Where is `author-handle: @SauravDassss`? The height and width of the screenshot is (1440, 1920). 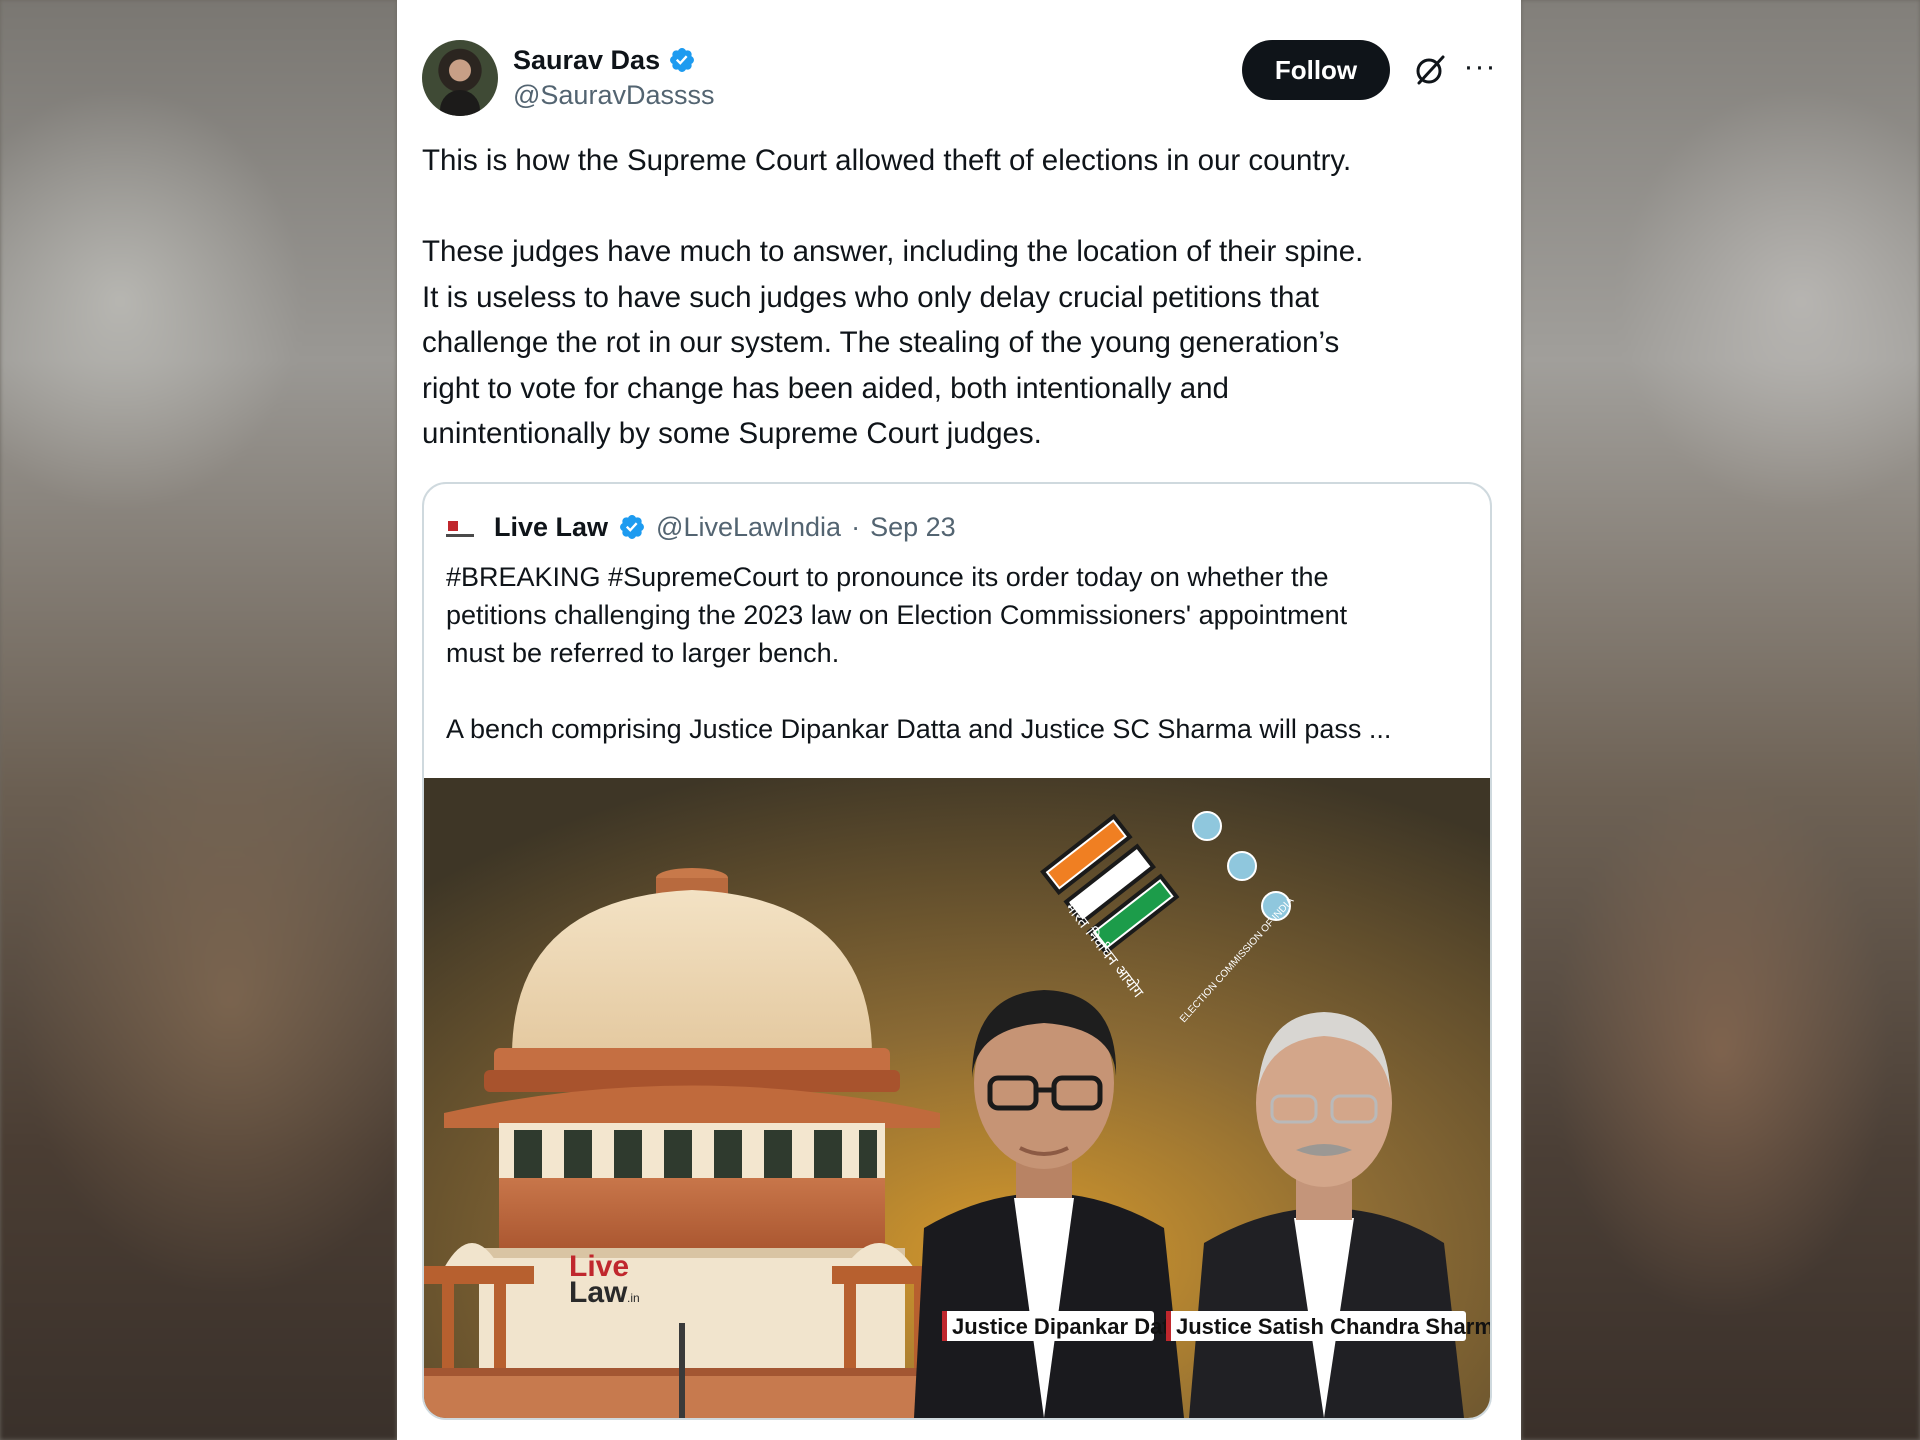
author-handle: @SauravDassss is located at coordinates (613, 95).